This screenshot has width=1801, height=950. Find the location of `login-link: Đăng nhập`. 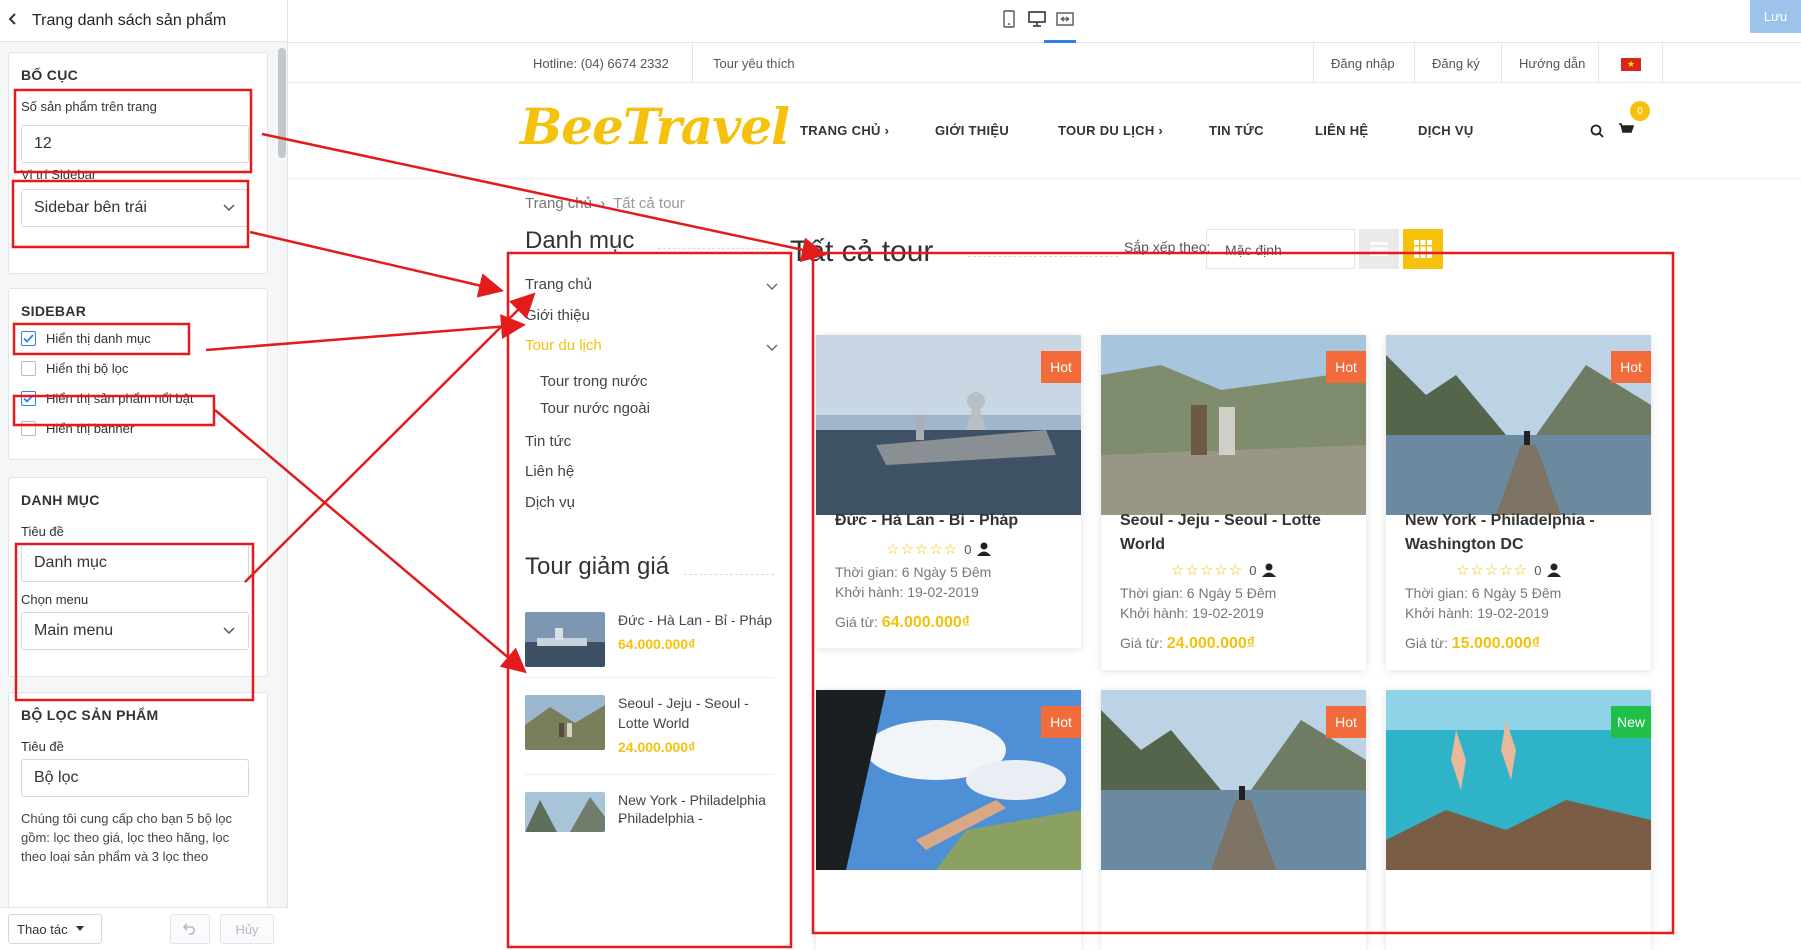

login-link: Đăng nhập is located at coordinates (1363, 63).